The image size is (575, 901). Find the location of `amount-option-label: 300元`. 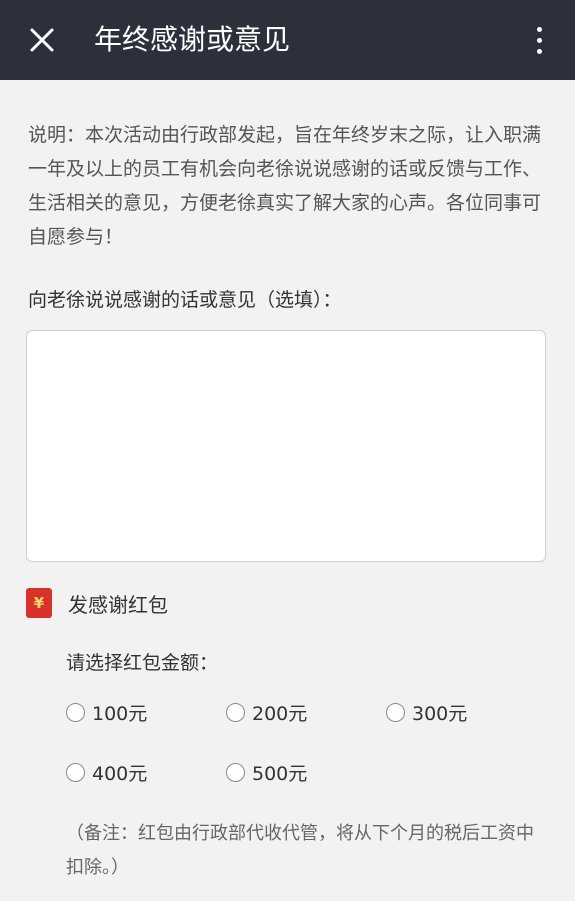

amount-option-label: 300元 is located at coordinates (440, 713).